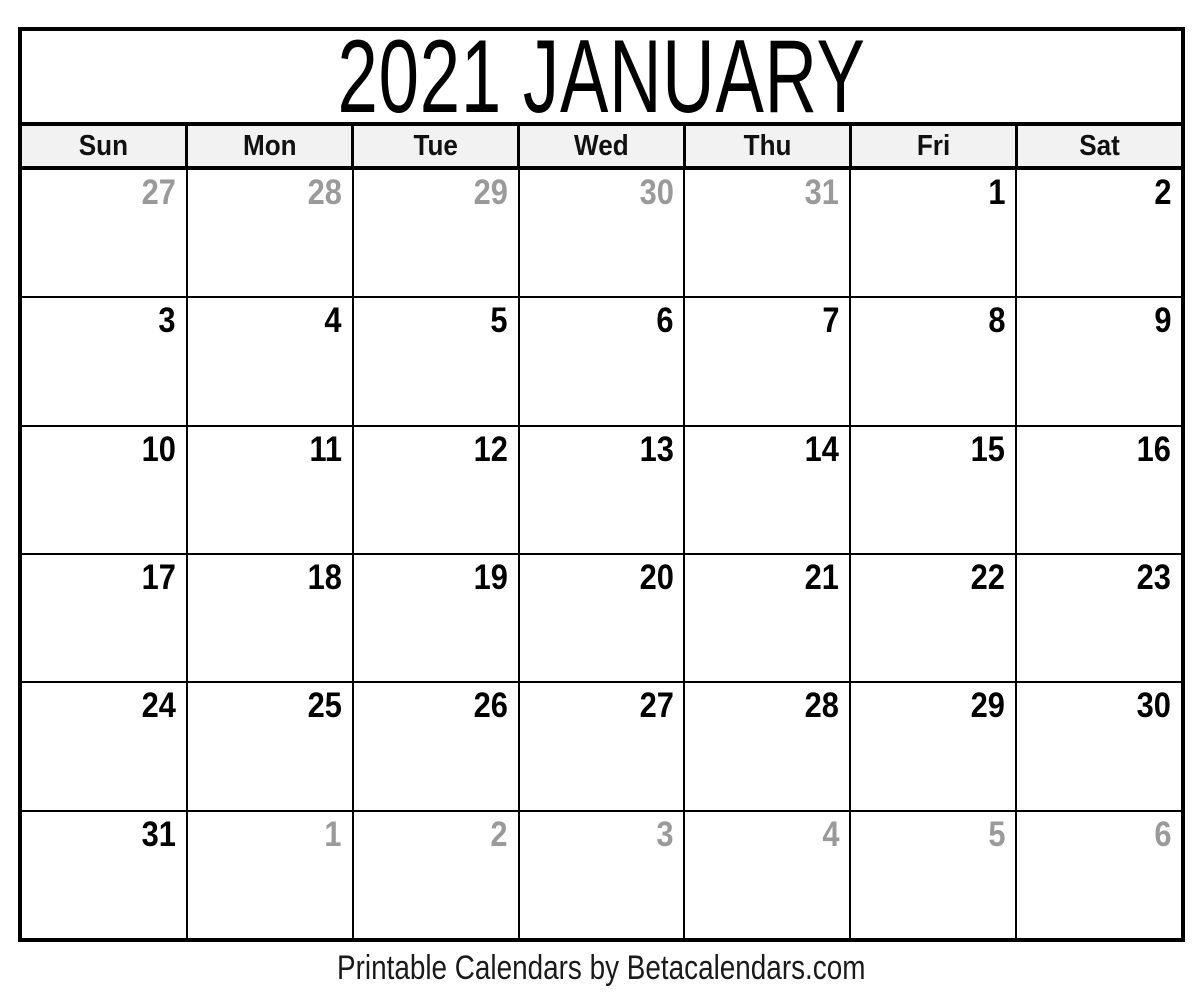  I want to click on day-cell: 12, so click(436, 489).